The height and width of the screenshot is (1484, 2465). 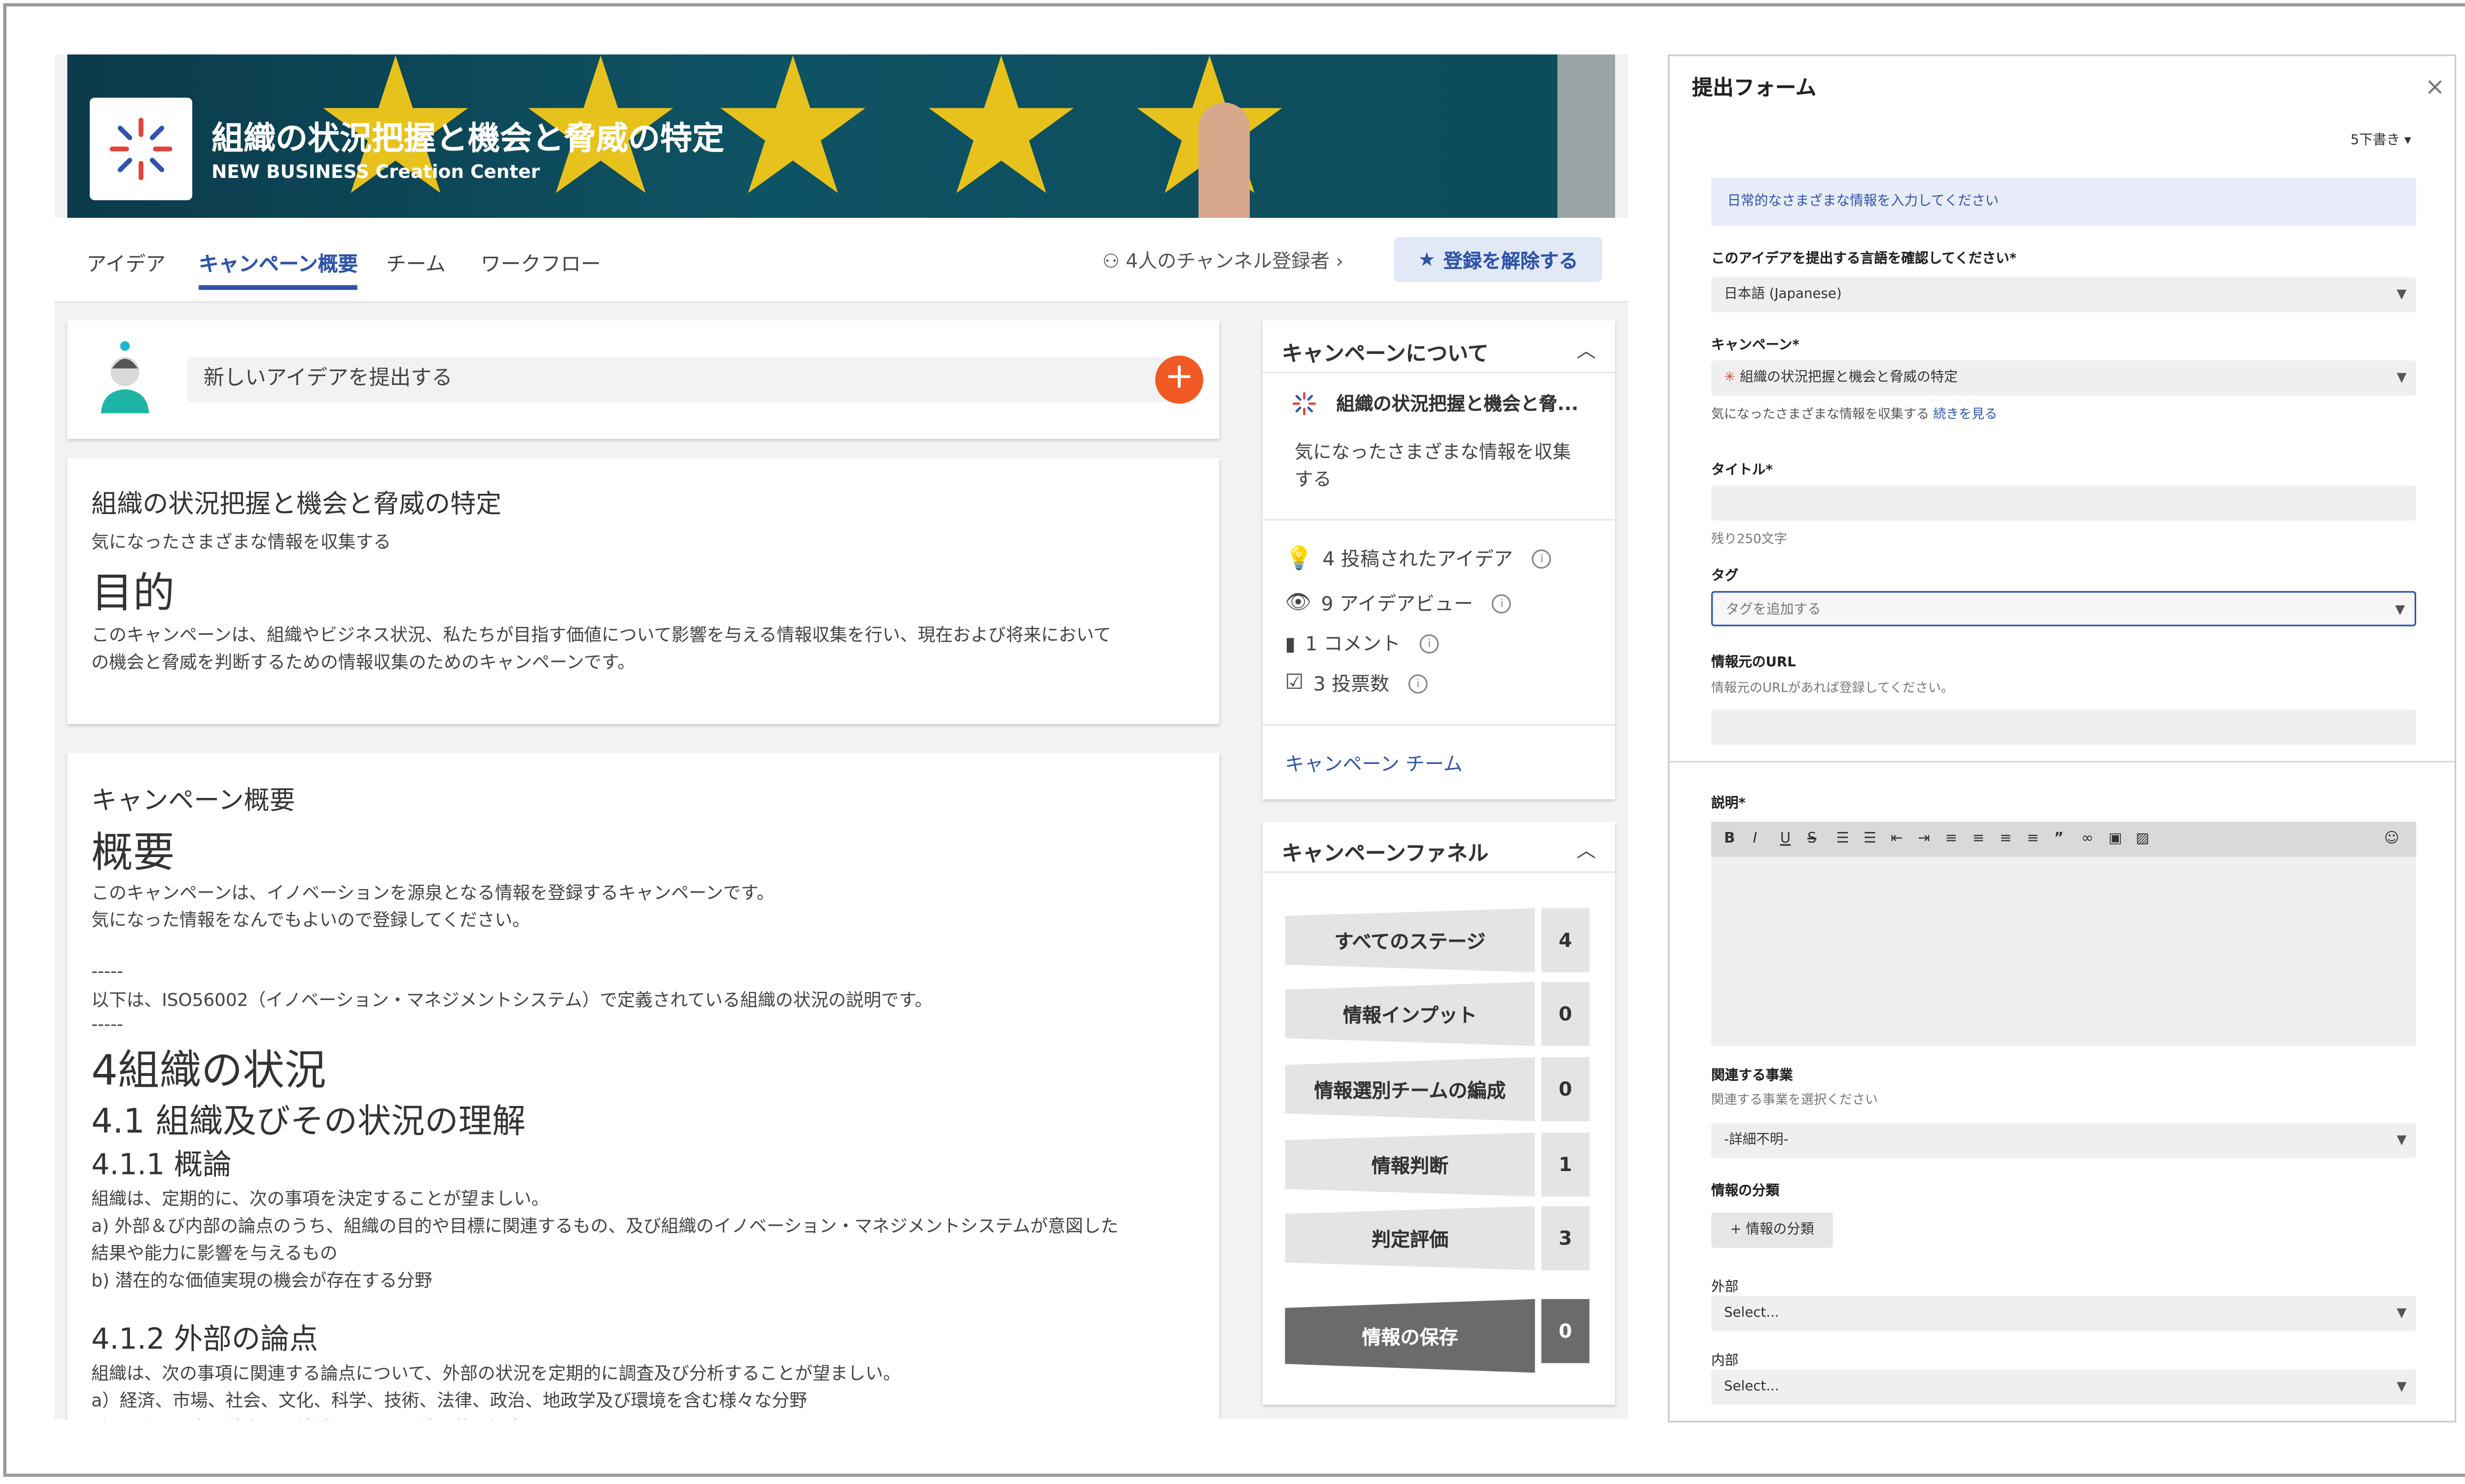 I want to click on plus-icon: +, so click(x=1179, y=377).